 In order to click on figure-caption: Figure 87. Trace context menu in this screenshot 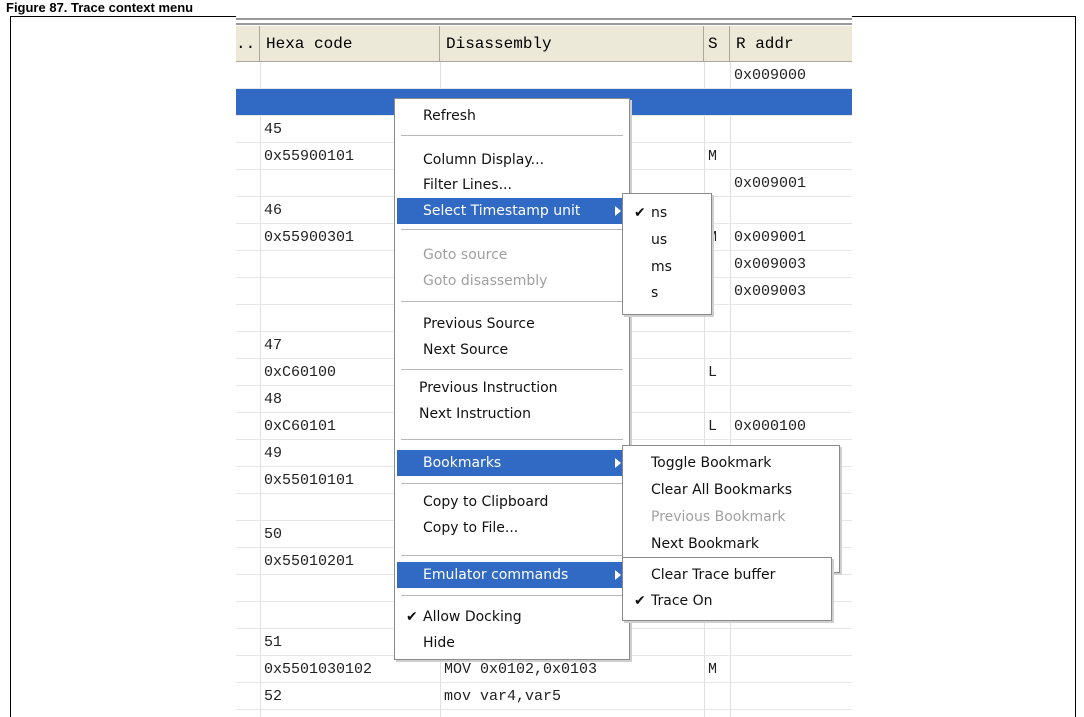, I will do `click(100, 7)`.